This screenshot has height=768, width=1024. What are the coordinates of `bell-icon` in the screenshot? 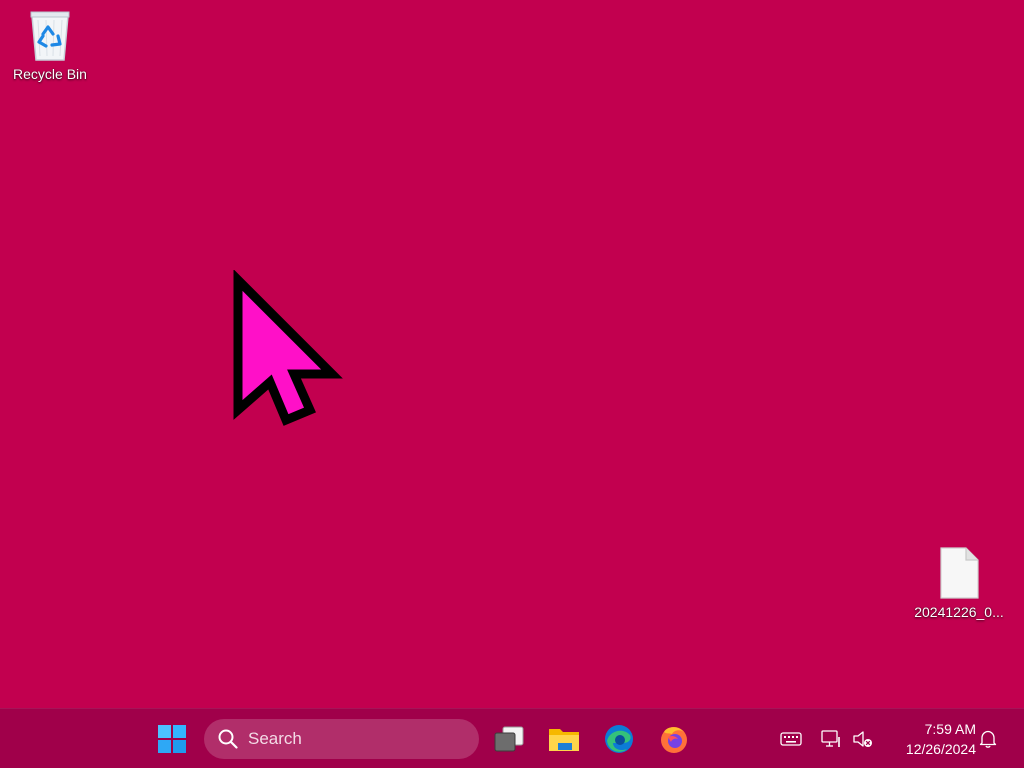 It's located at (988, 739).